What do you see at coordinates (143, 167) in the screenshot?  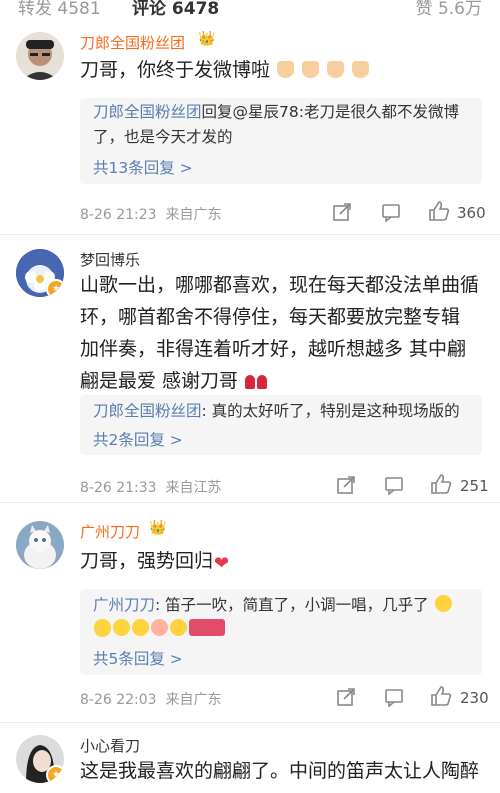 I see `more-replies-link: 共13条回复 >` at bounding box center [143, 167].